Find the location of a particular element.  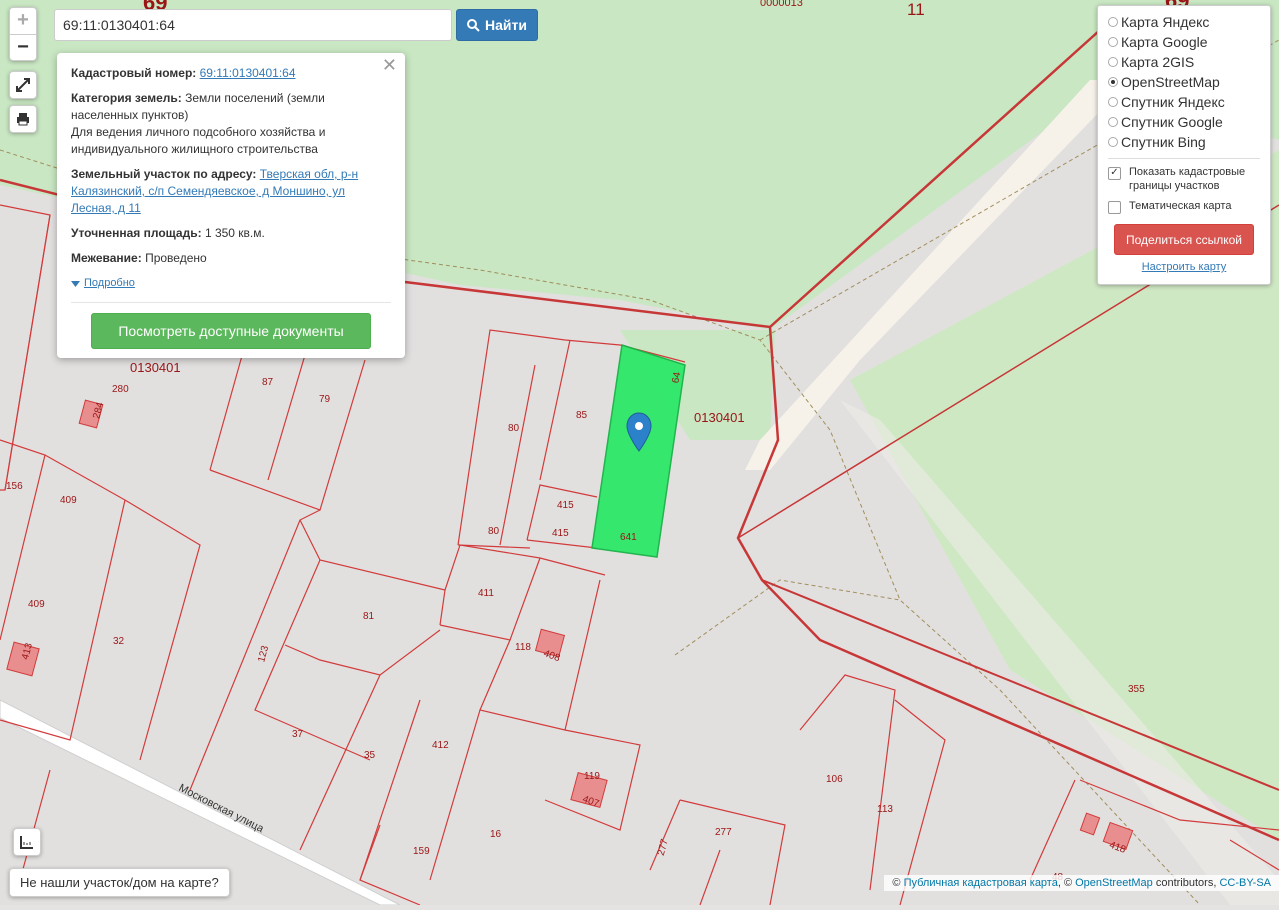

fullscreen-button is located at coordinates (23, 85).